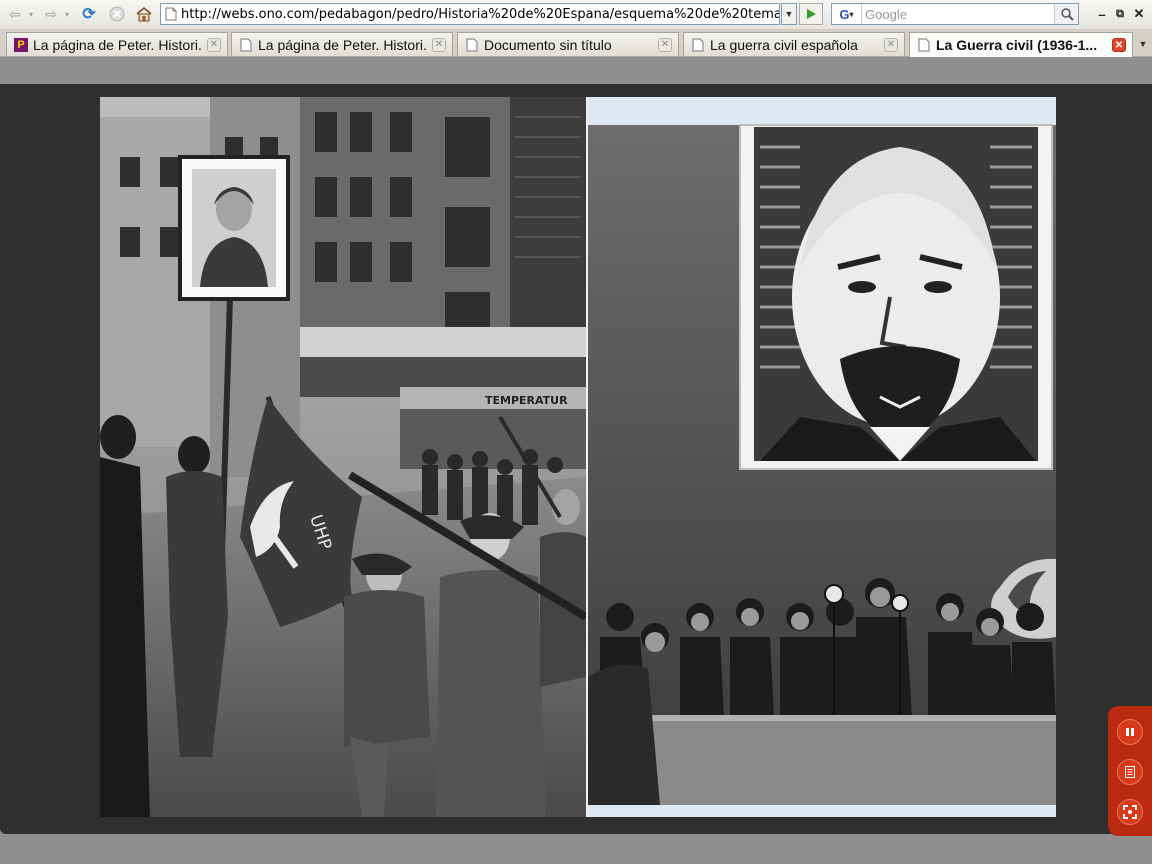 This screenshot has height=864, width=1152. I want to click on tab-1: P La página de Peter. Histori... ✕, so click(117, 44).